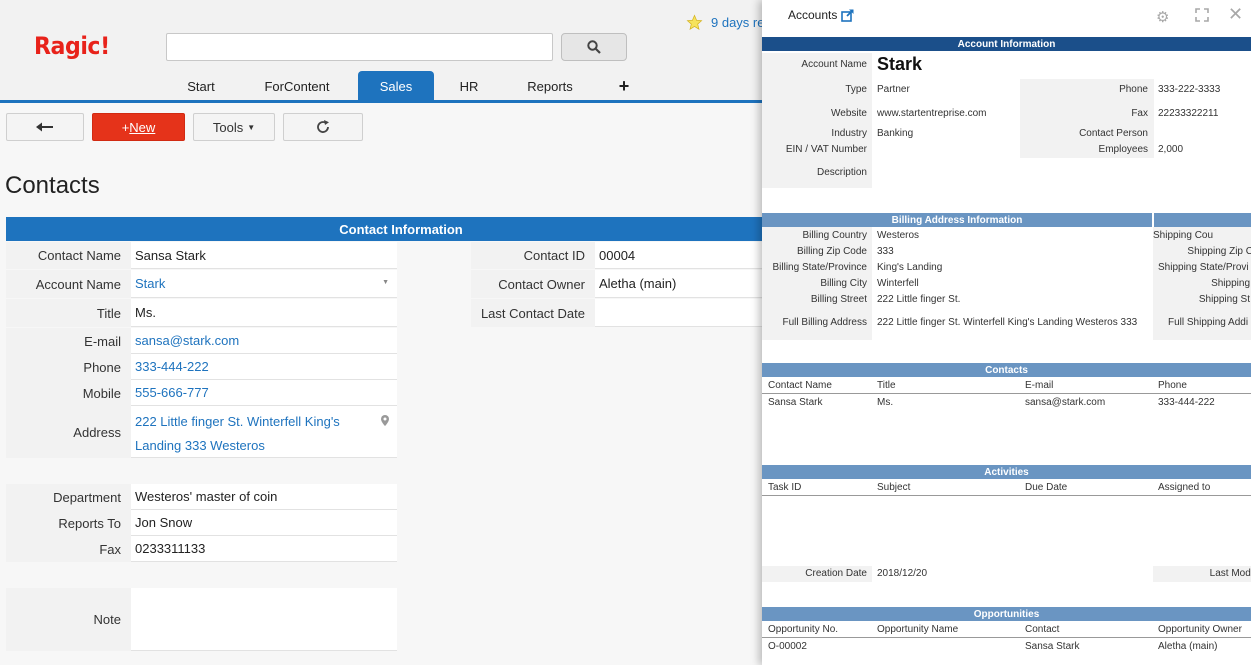 The height and width of the screenshot is (665, 1251). What do you see at coordinates (1189, 89) in the screenshot?
I see `phone-value: 333-222-3333` at bounding box center [1189, 89].